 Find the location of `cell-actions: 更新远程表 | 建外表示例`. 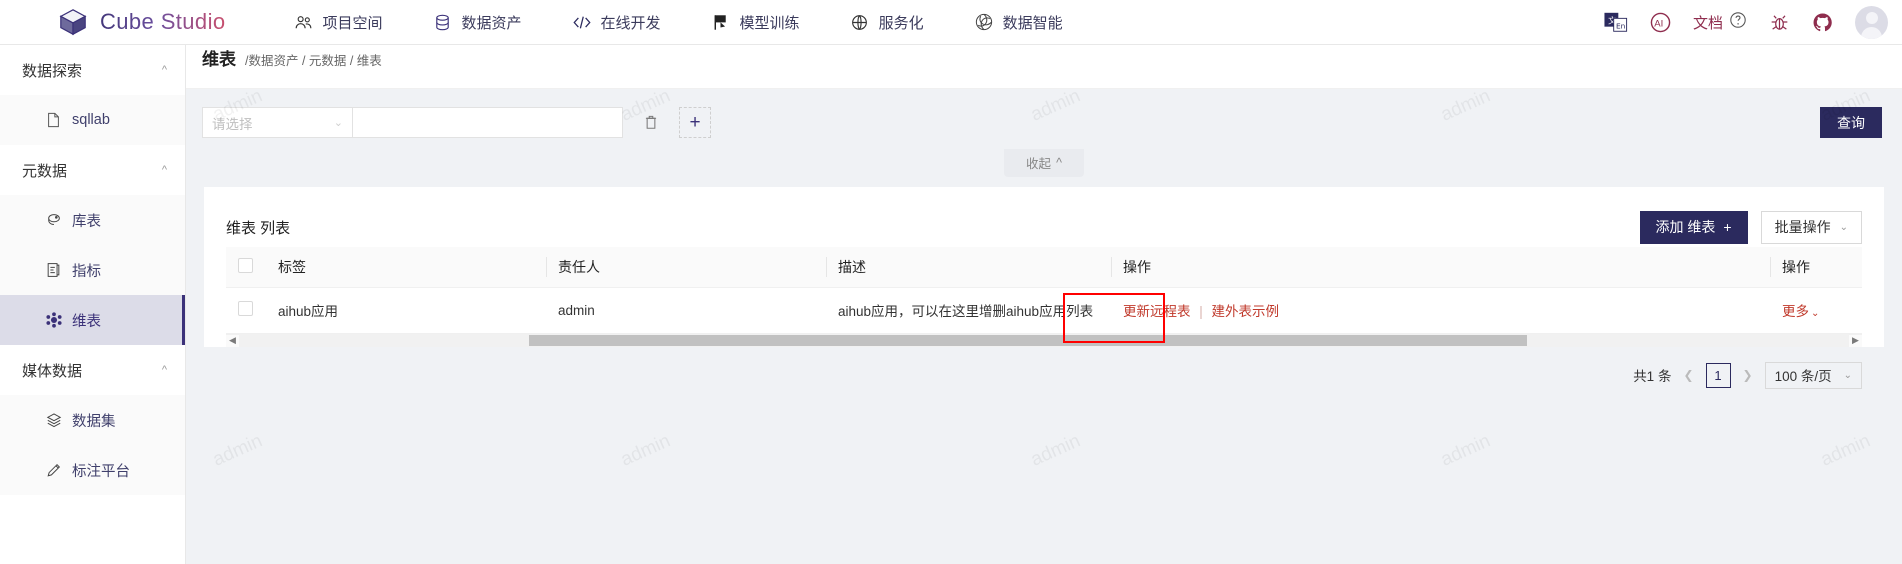

cell-actions: 更新远程表 | 建外表示例 is located at coordinates (1440, 310).